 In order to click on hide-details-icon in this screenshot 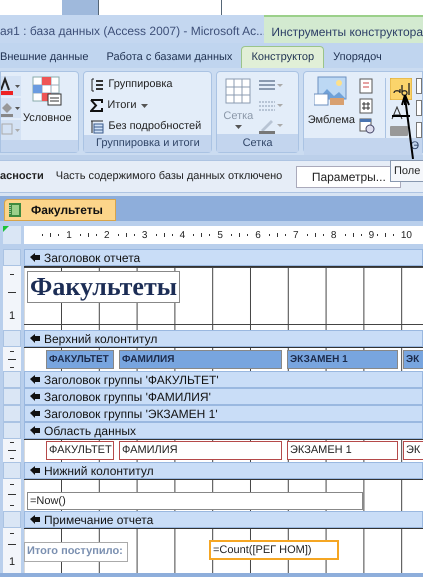, I will do `click(97, 126)`.